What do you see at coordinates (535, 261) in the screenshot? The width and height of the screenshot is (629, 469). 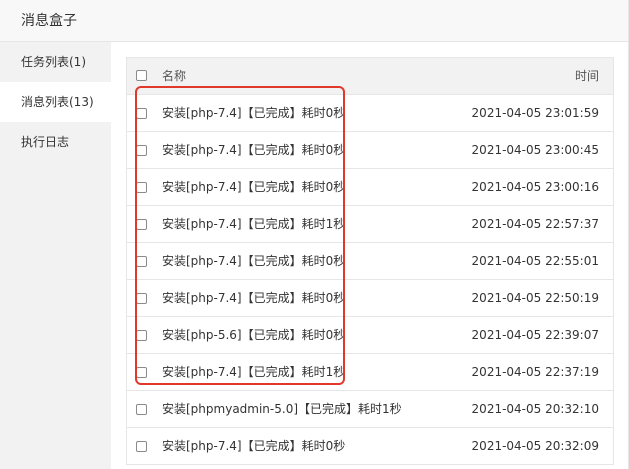 I see `row-time: 2021-04-05 22:55:01` at bounding box center [535, 261].